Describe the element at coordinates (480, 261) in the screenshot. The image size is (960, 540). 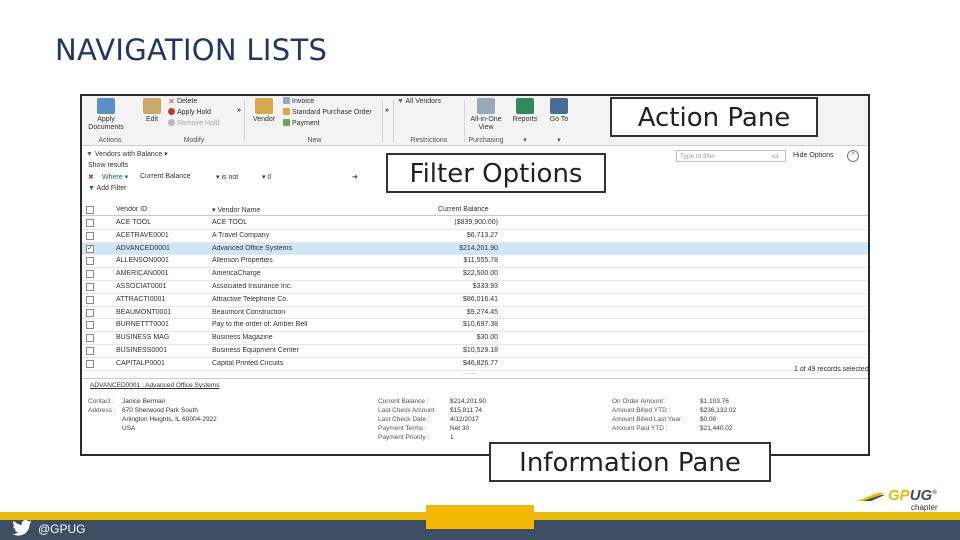
I see `current-balance-cell: $11,555.78` at that location.